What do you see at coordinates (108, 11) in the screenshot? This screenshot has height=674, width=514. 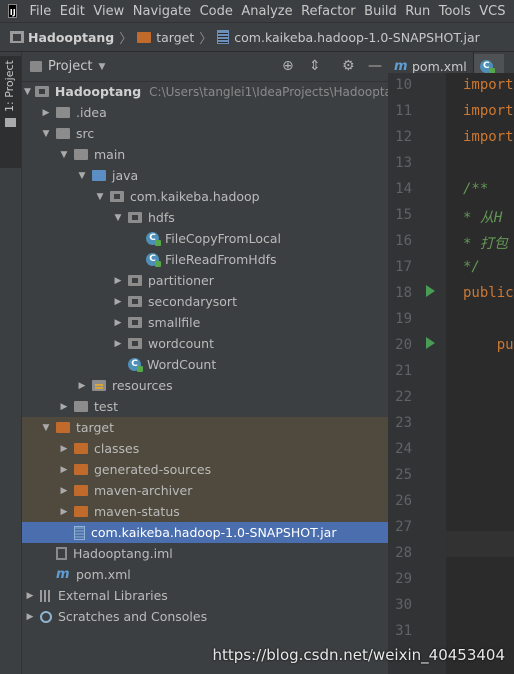 I see `menu-view: View` at bounding box center [108, 11].